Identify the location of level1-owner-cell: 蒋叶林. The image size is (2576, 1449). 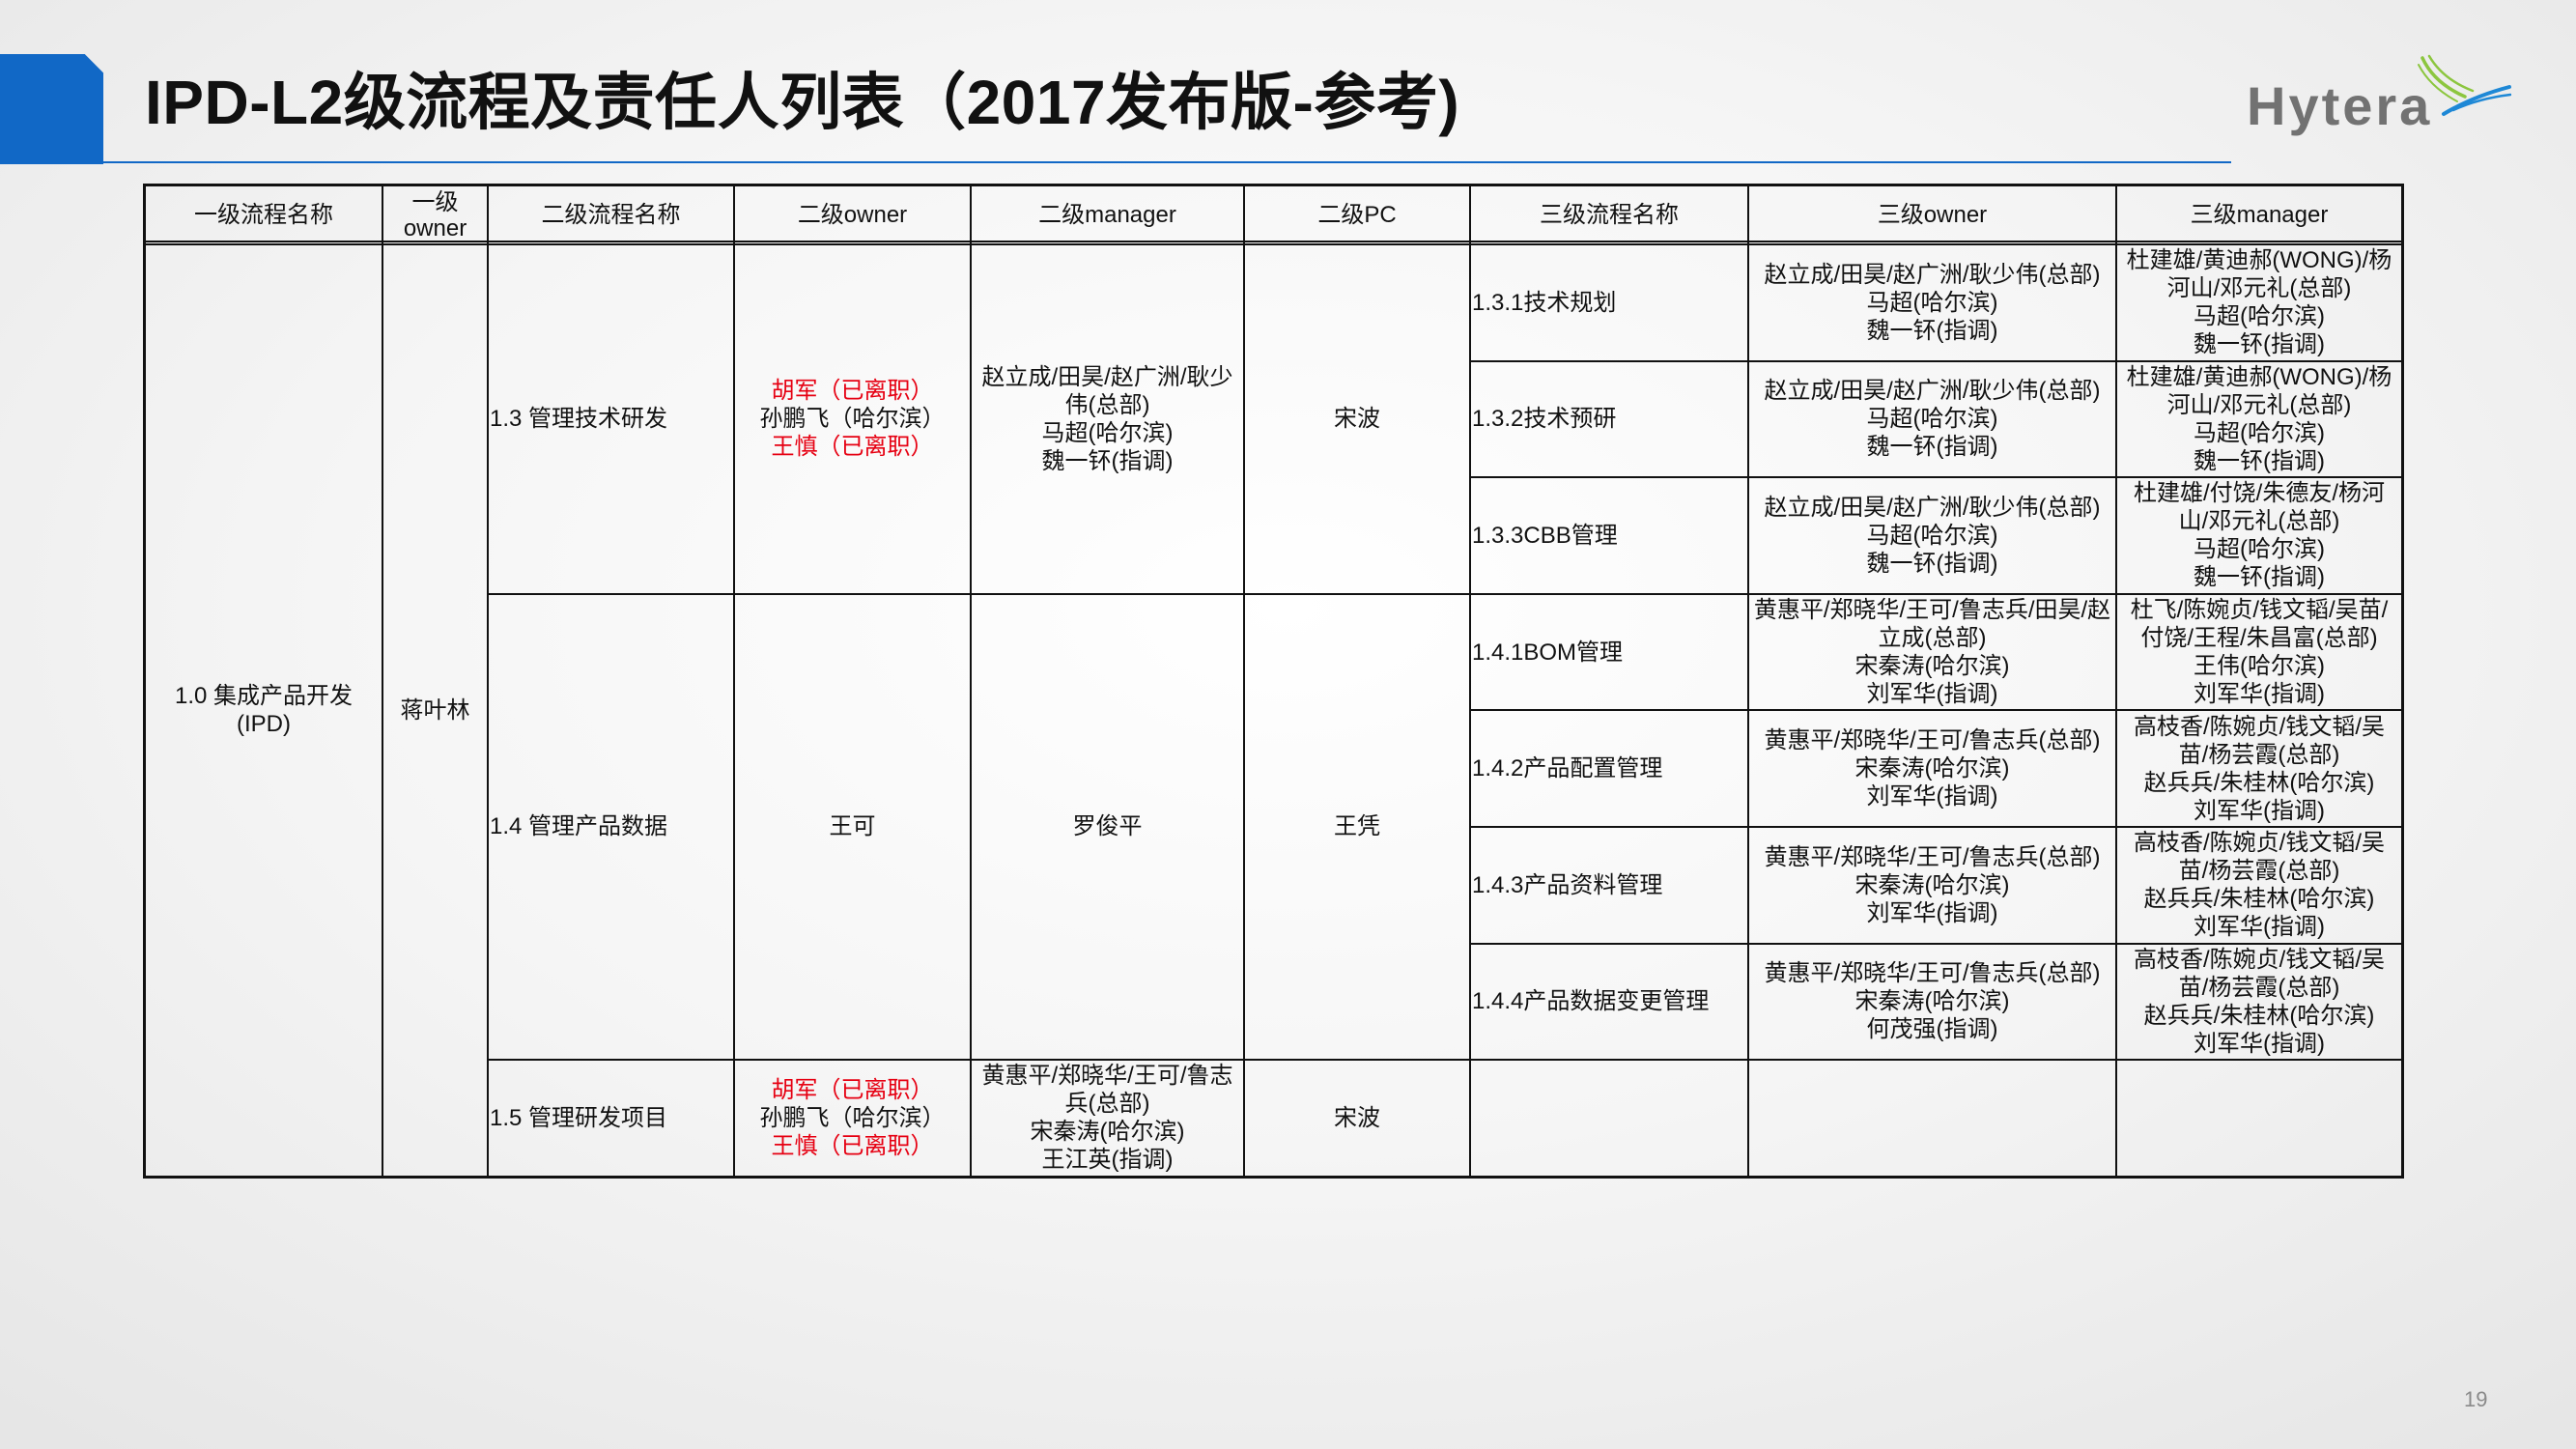
(435, 710).